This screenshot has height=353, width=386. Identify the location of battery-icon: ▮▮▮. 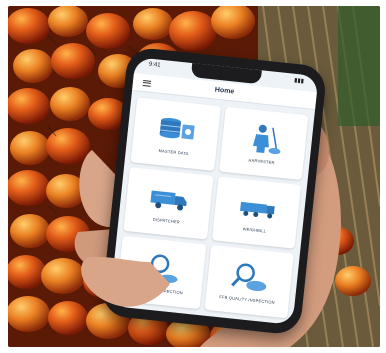
(299, 81).